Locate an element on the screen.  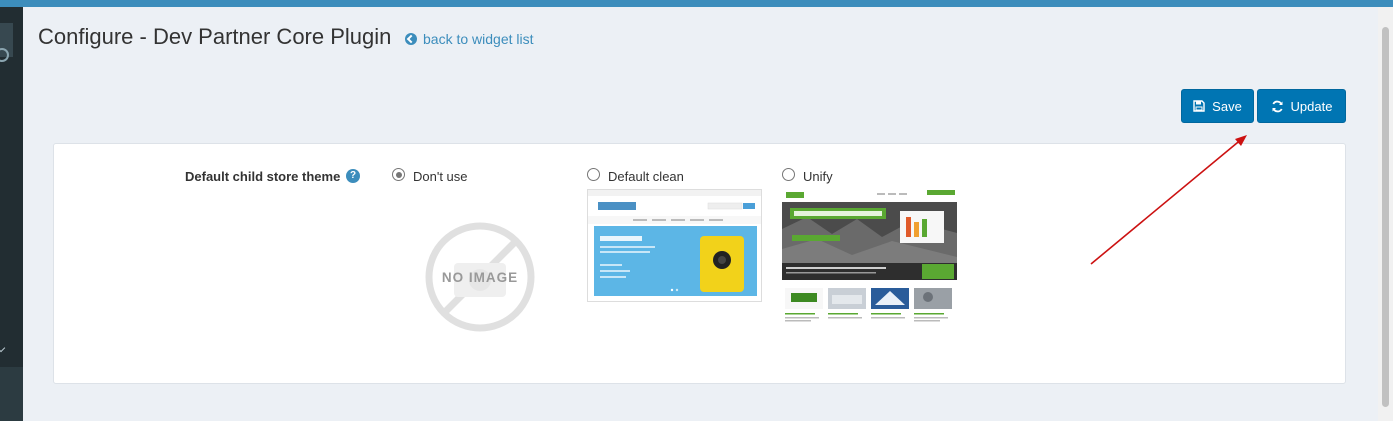
radio-label-unify: Unify is located at coordinates (818, 176).